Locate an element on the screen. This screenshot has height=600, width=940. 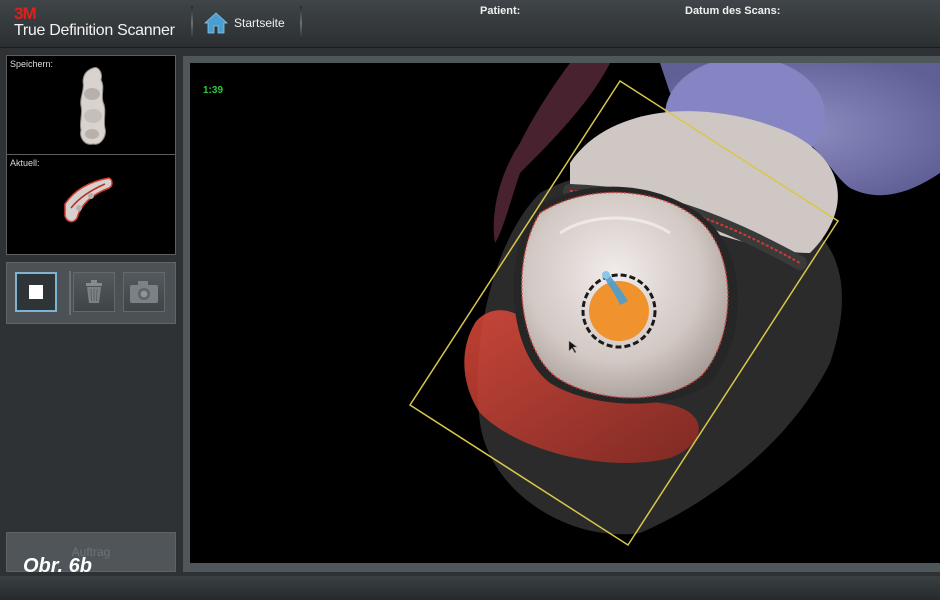
current-scan-thumbnail is located at coordinates (88, 200).